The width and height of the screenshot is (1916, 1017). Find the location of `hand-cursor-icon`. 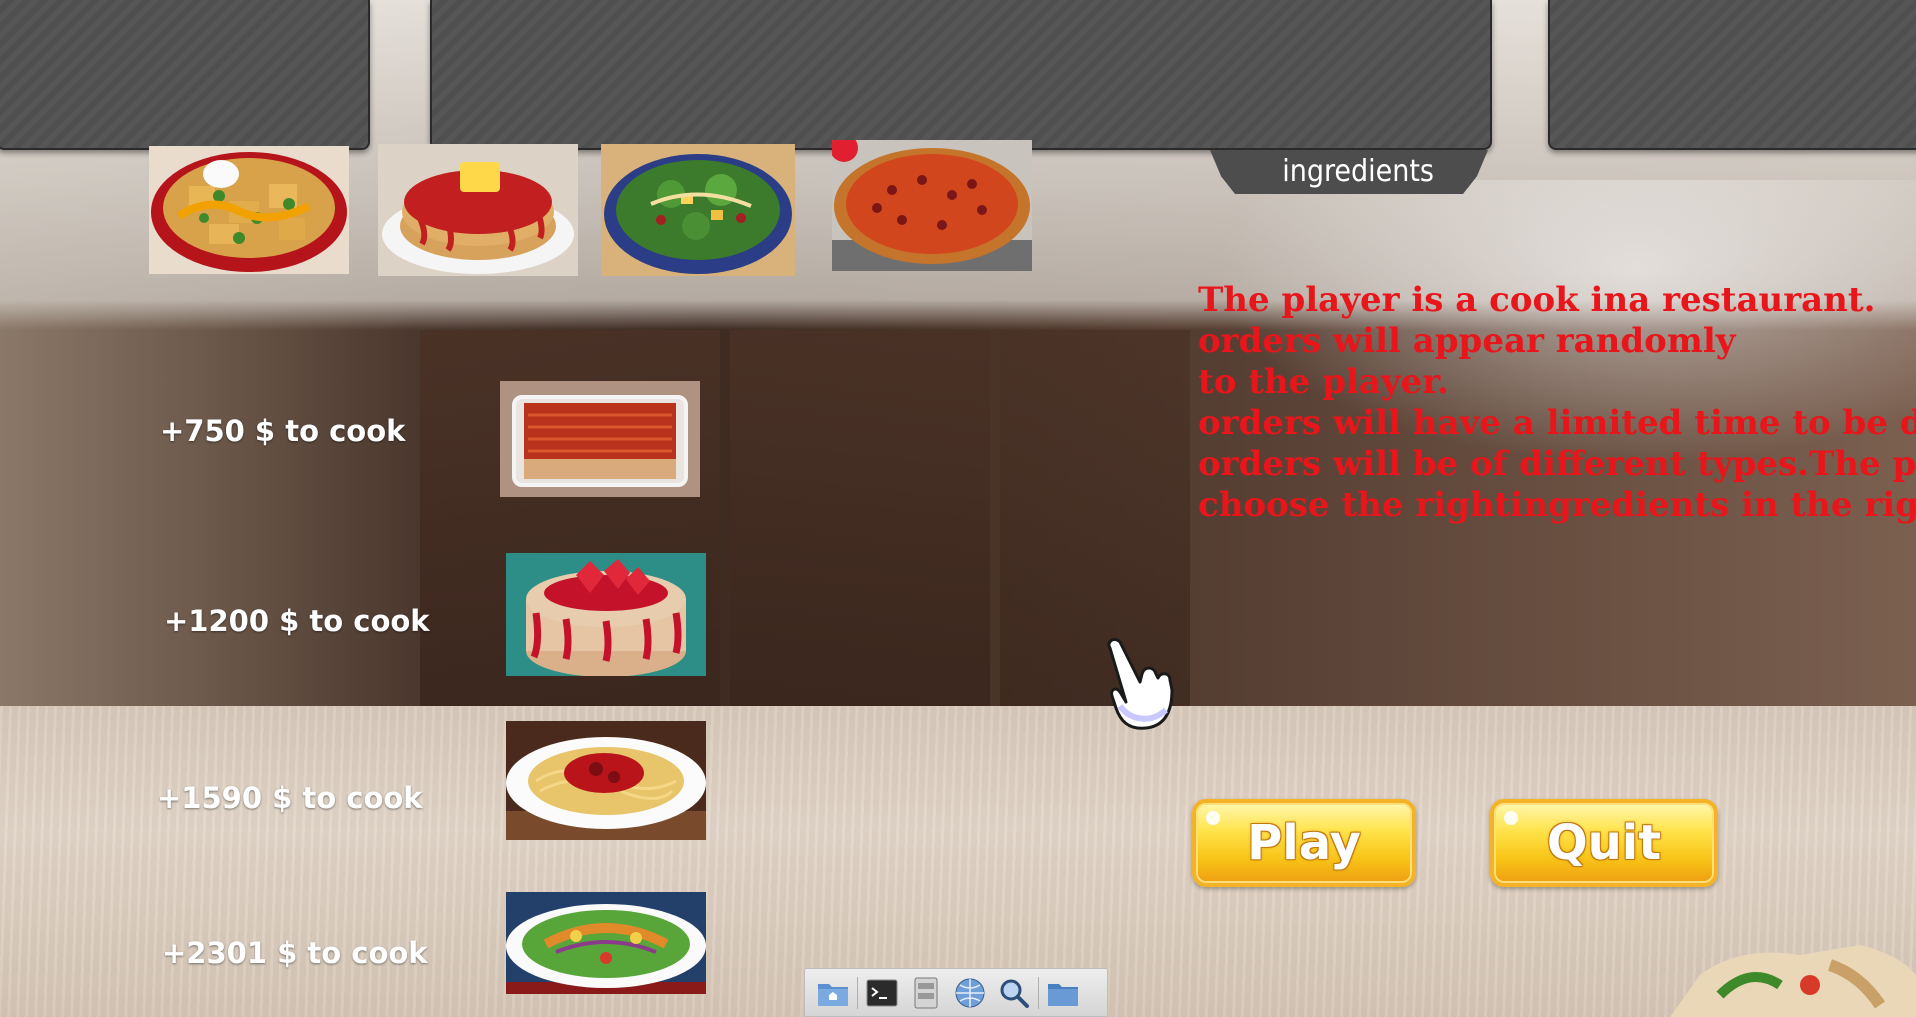

hand-cursor-icon is located at coordinates (1140, 684).